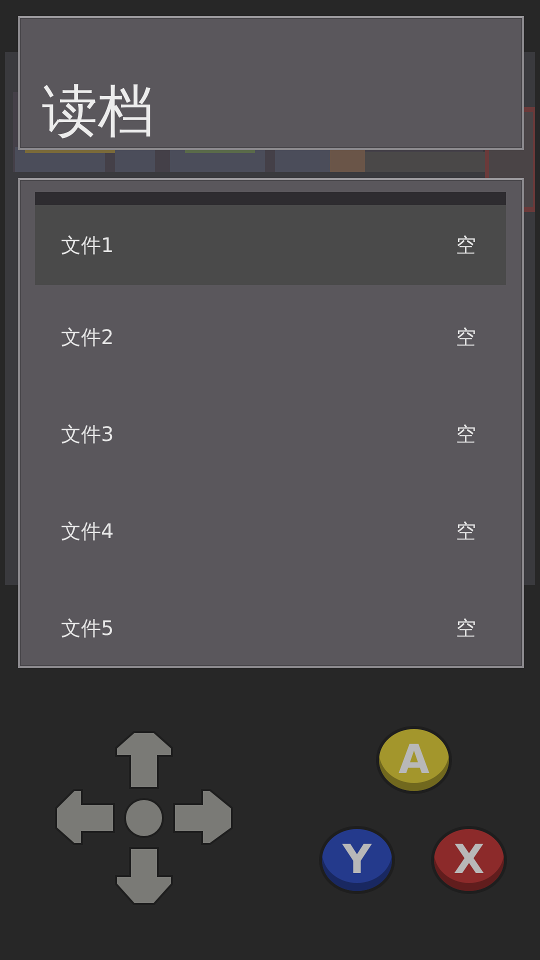 This screenshot has height=960, width=540. I want to click on window-title: 读档, so click(98, 112).